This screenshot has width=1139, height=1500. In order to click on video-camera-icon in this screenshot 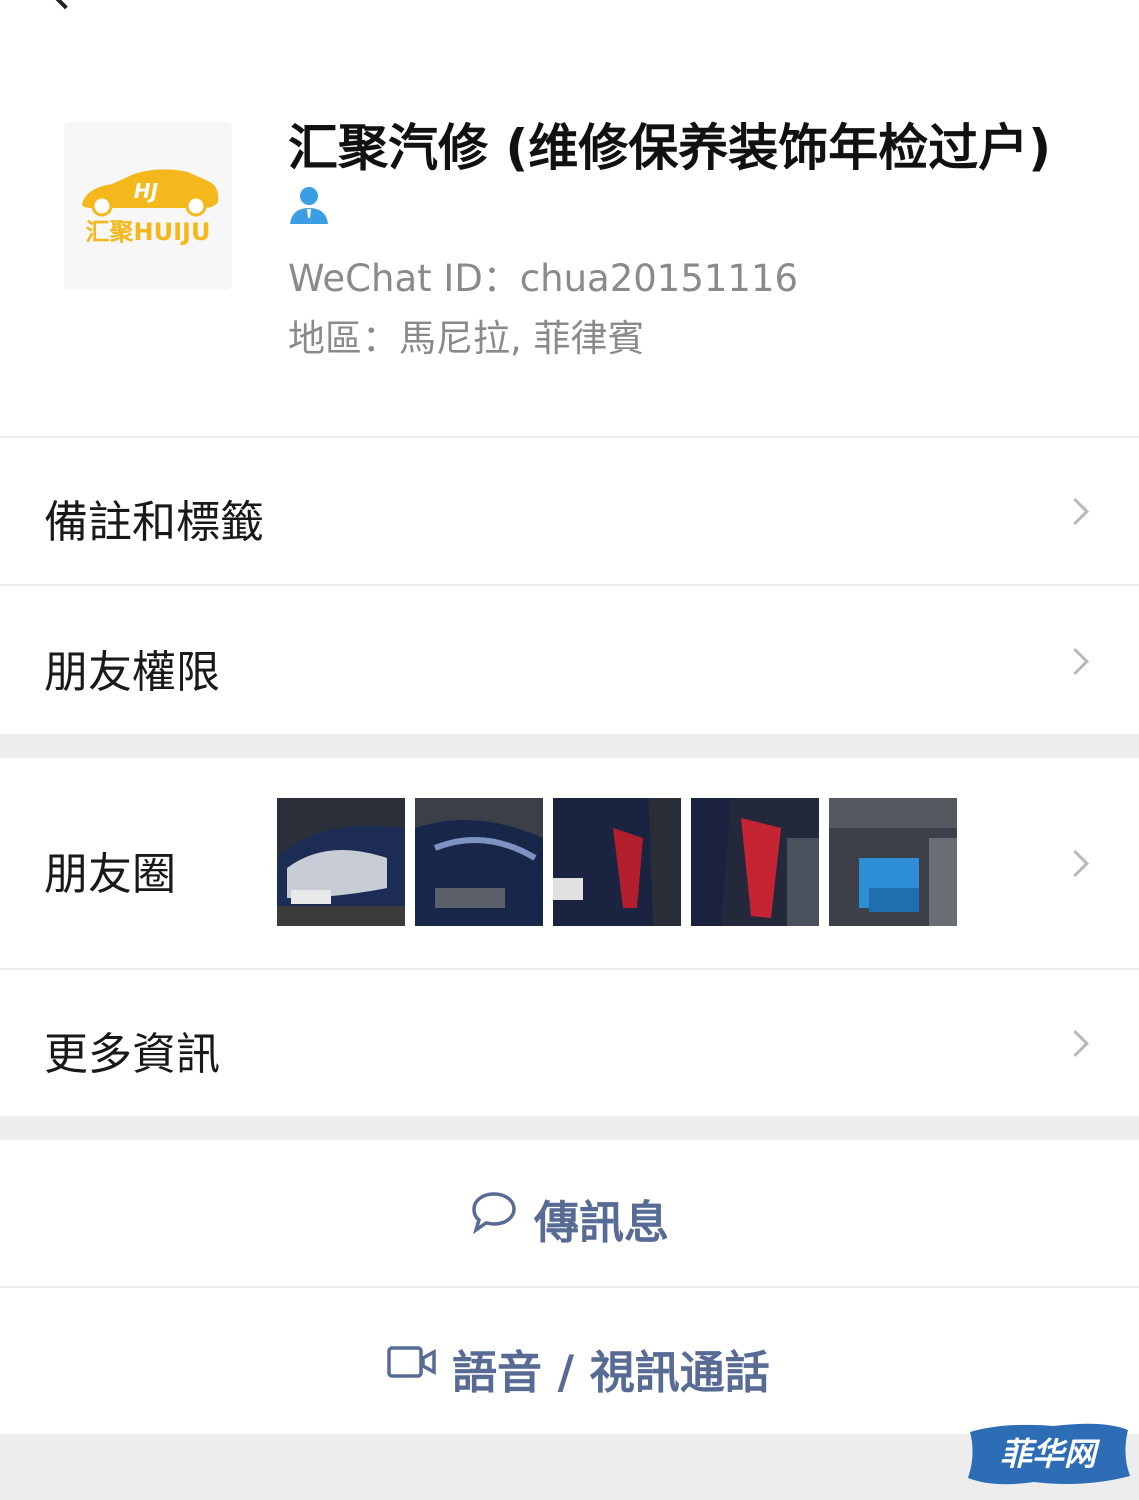, I will do `click(411, 1362)`.